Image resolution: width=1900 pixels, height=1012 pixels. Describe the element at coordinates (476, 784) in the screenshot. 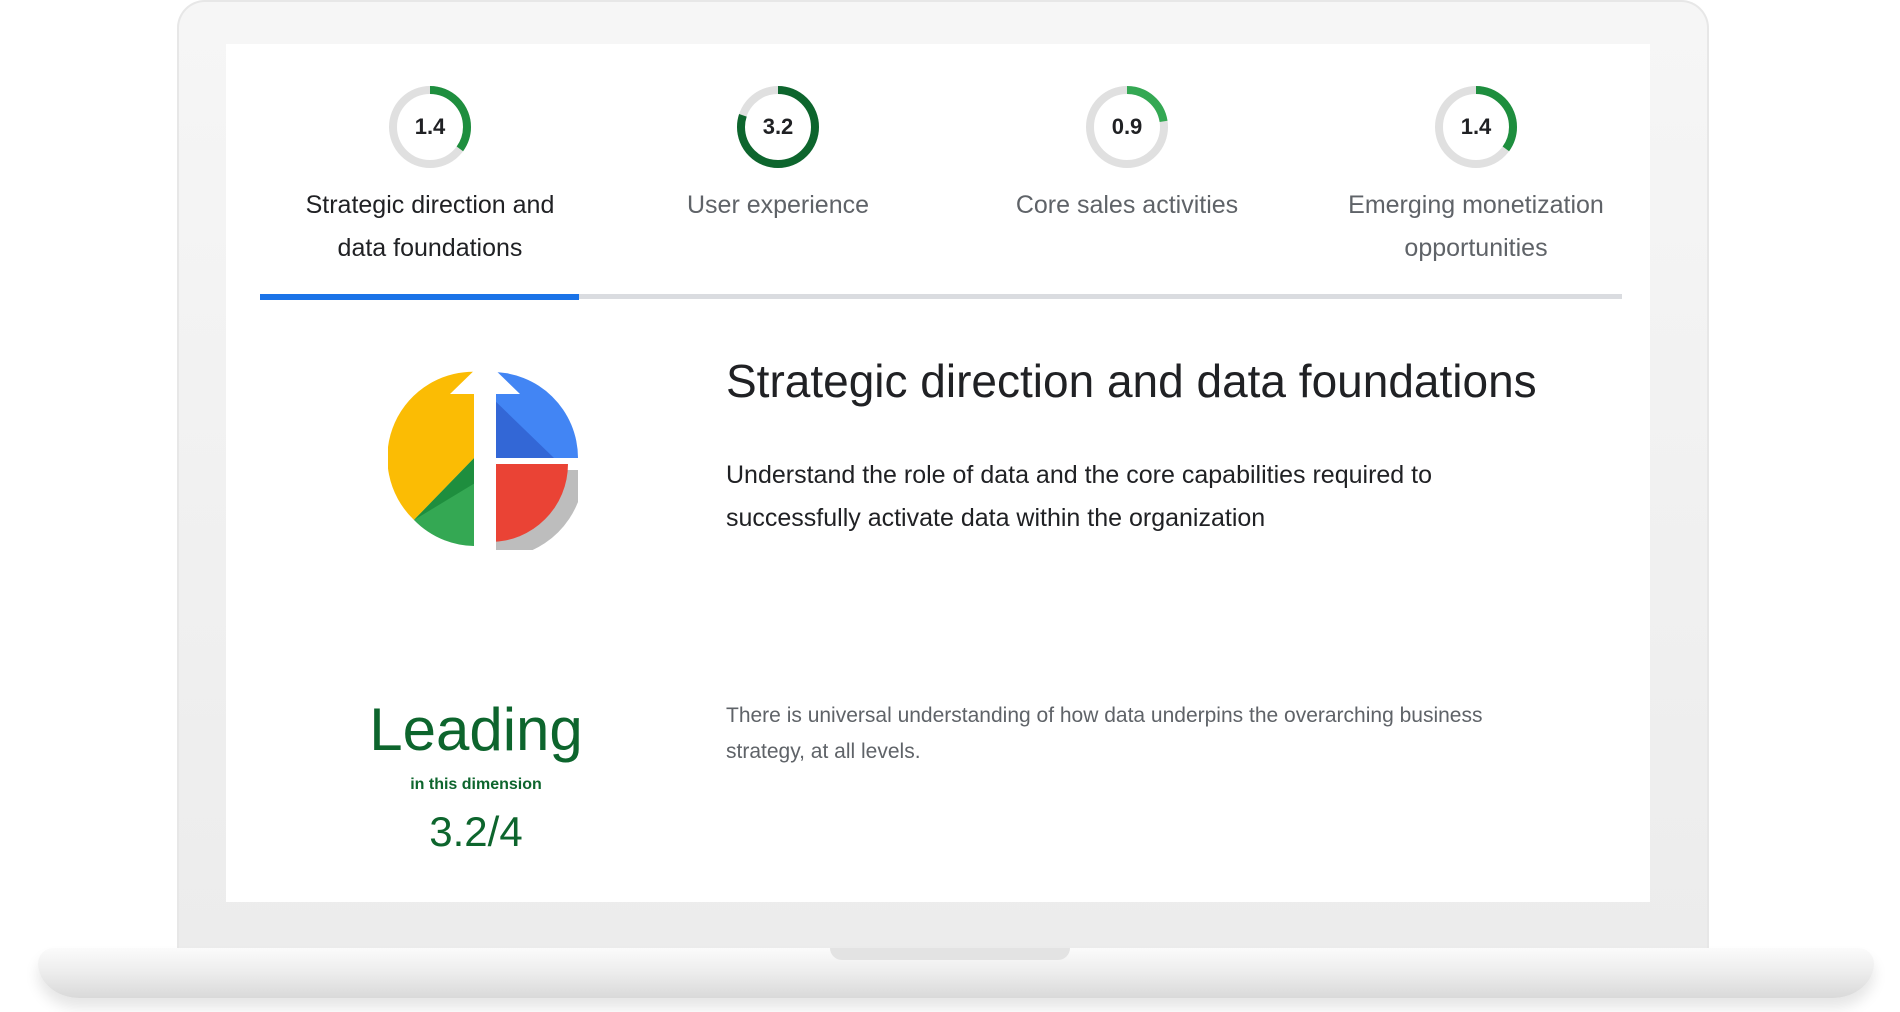

I see `level-subtitle: in this dimension` at that location.